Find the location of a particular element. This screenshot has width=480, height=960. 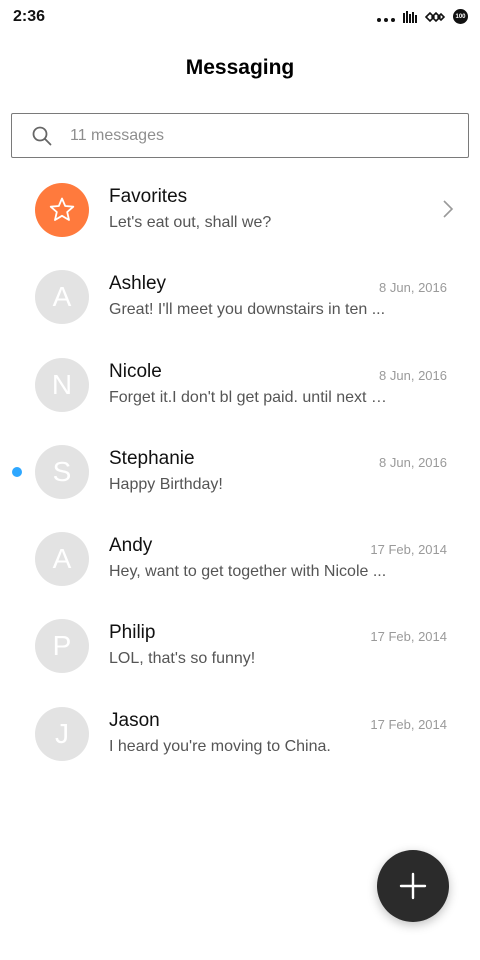

signal-icon is located at coordinates (410, 16).